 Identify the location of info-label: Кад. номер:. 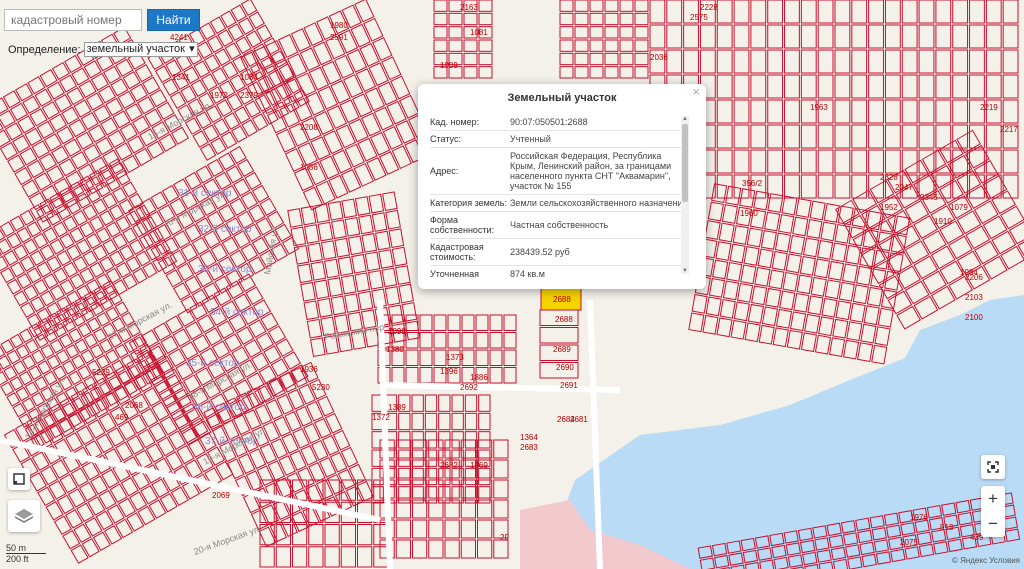
(455, 122).